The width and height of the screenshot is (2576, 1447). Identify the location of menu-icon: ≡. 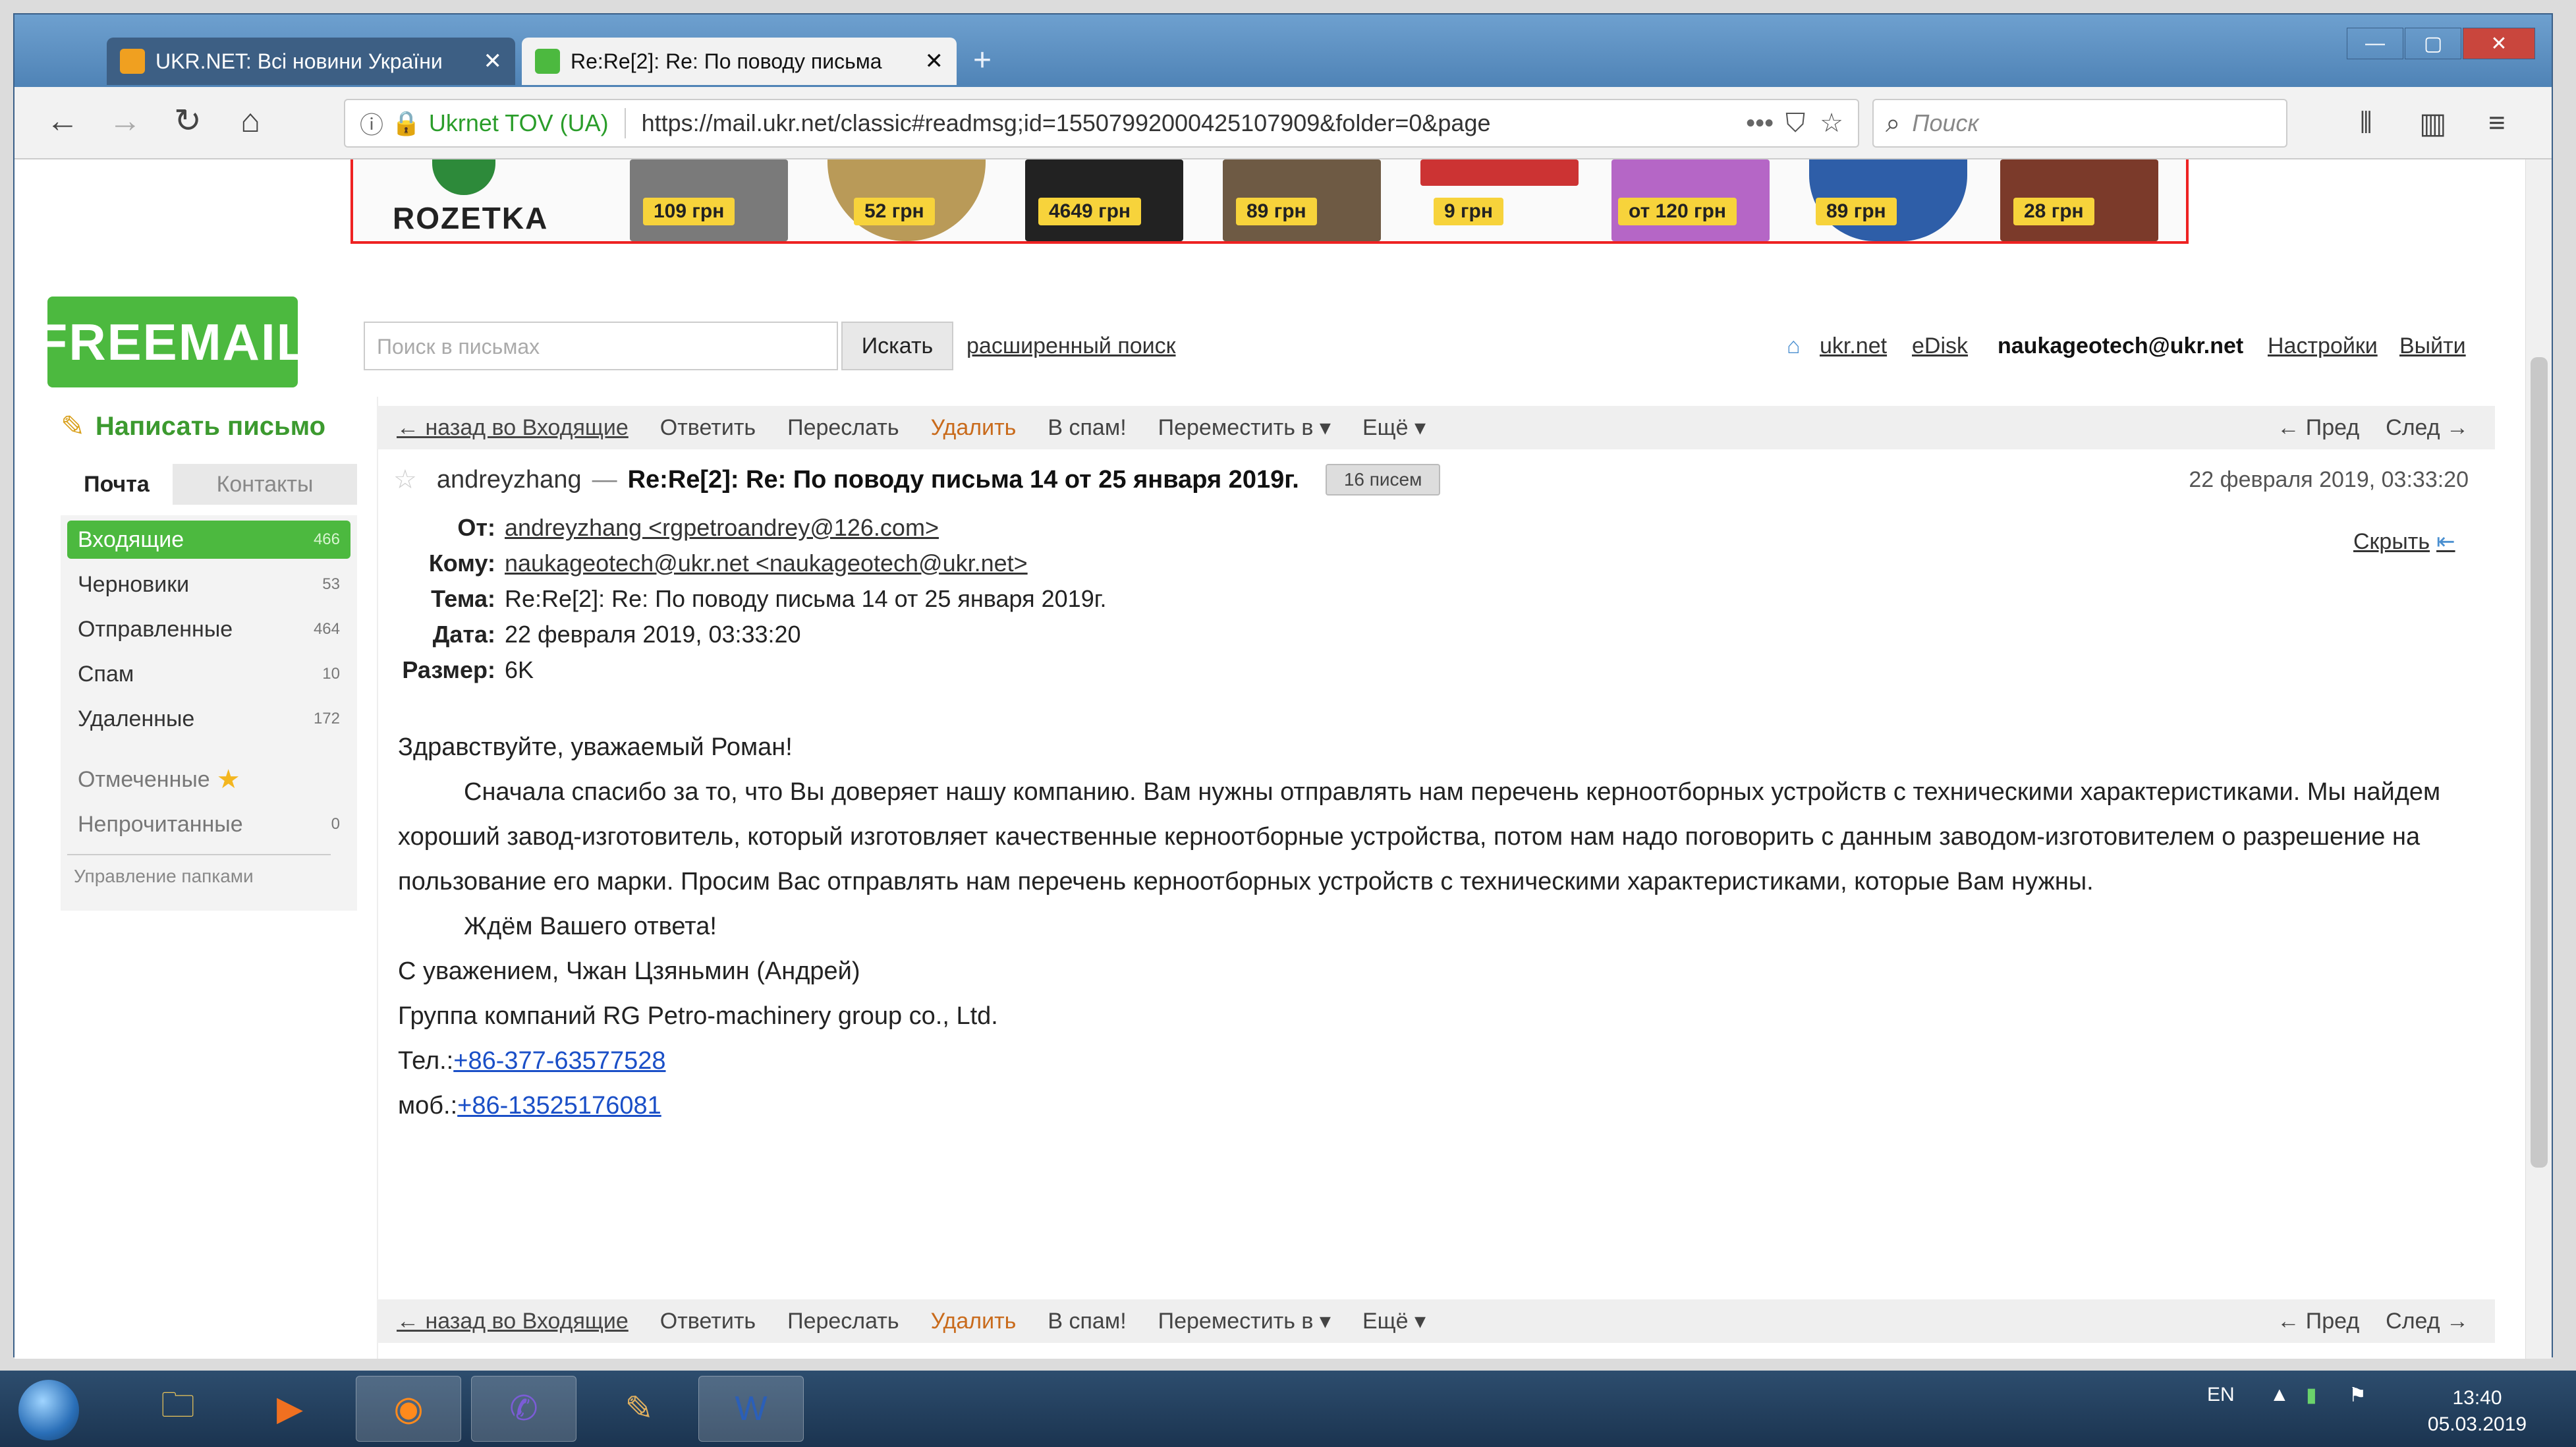
(2497, 123).